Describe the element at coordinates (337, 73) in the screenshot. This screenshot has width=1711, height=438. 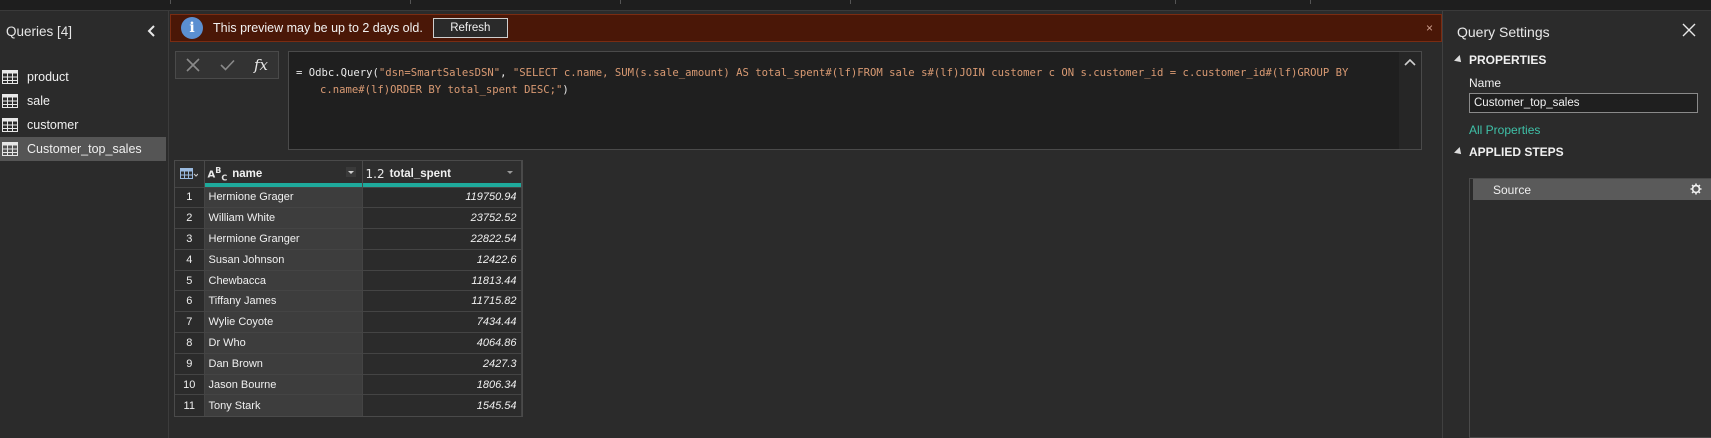
I see `formula-prefix: = Odbc.Query(` at that location.